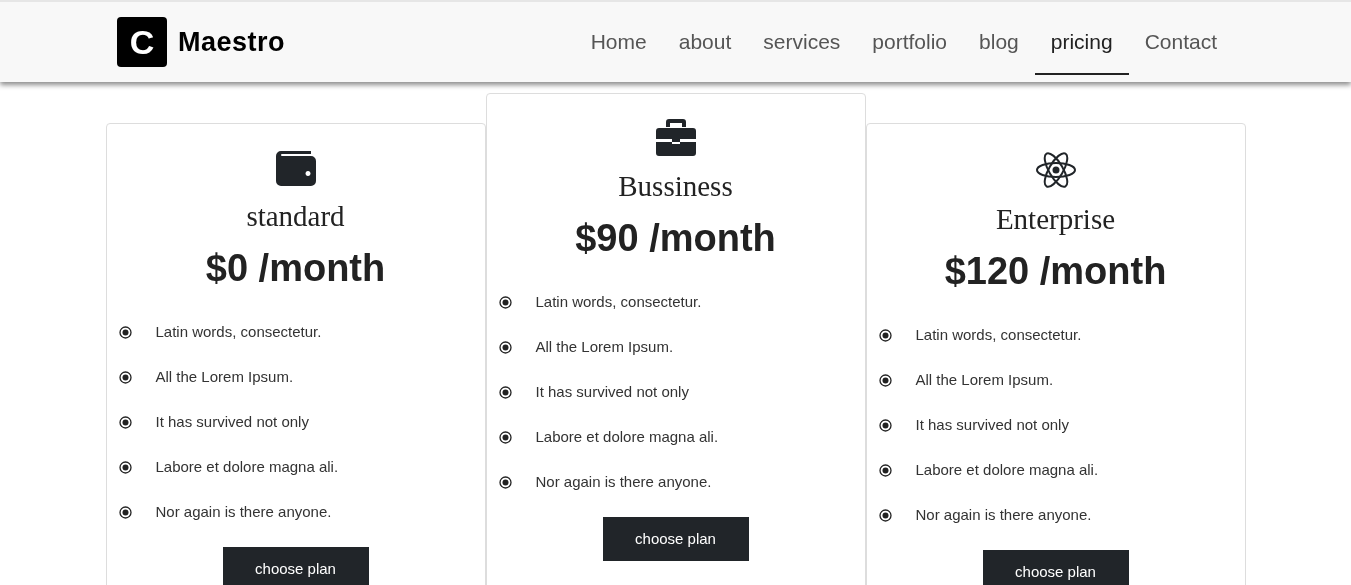 The width and height of the screenshot is (1351, 585). What do you see at coordinates (295, 168) in the screenshot?
I see `wallet-icon` at bounding box center [295, 168].